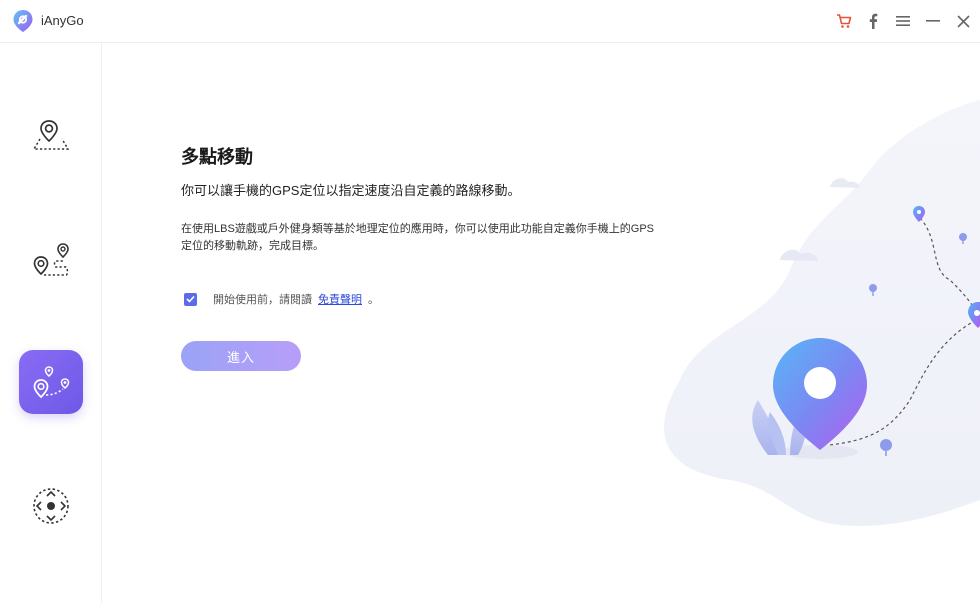  What do you see at coordinates (217, 157) in the screenshot?
I see `page-title: 多點移動` at bounding box center [217, 157].